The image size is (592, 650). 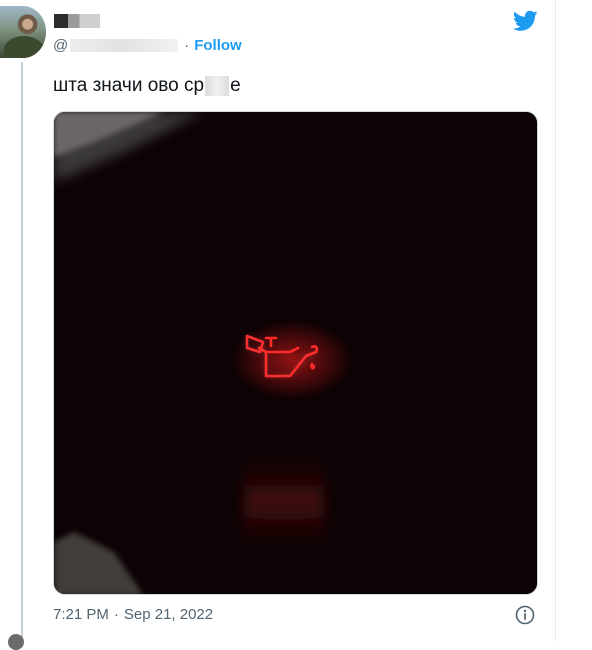 I want to click on tweet-text: шта значи ово ср е, so click(x=147, y=86).